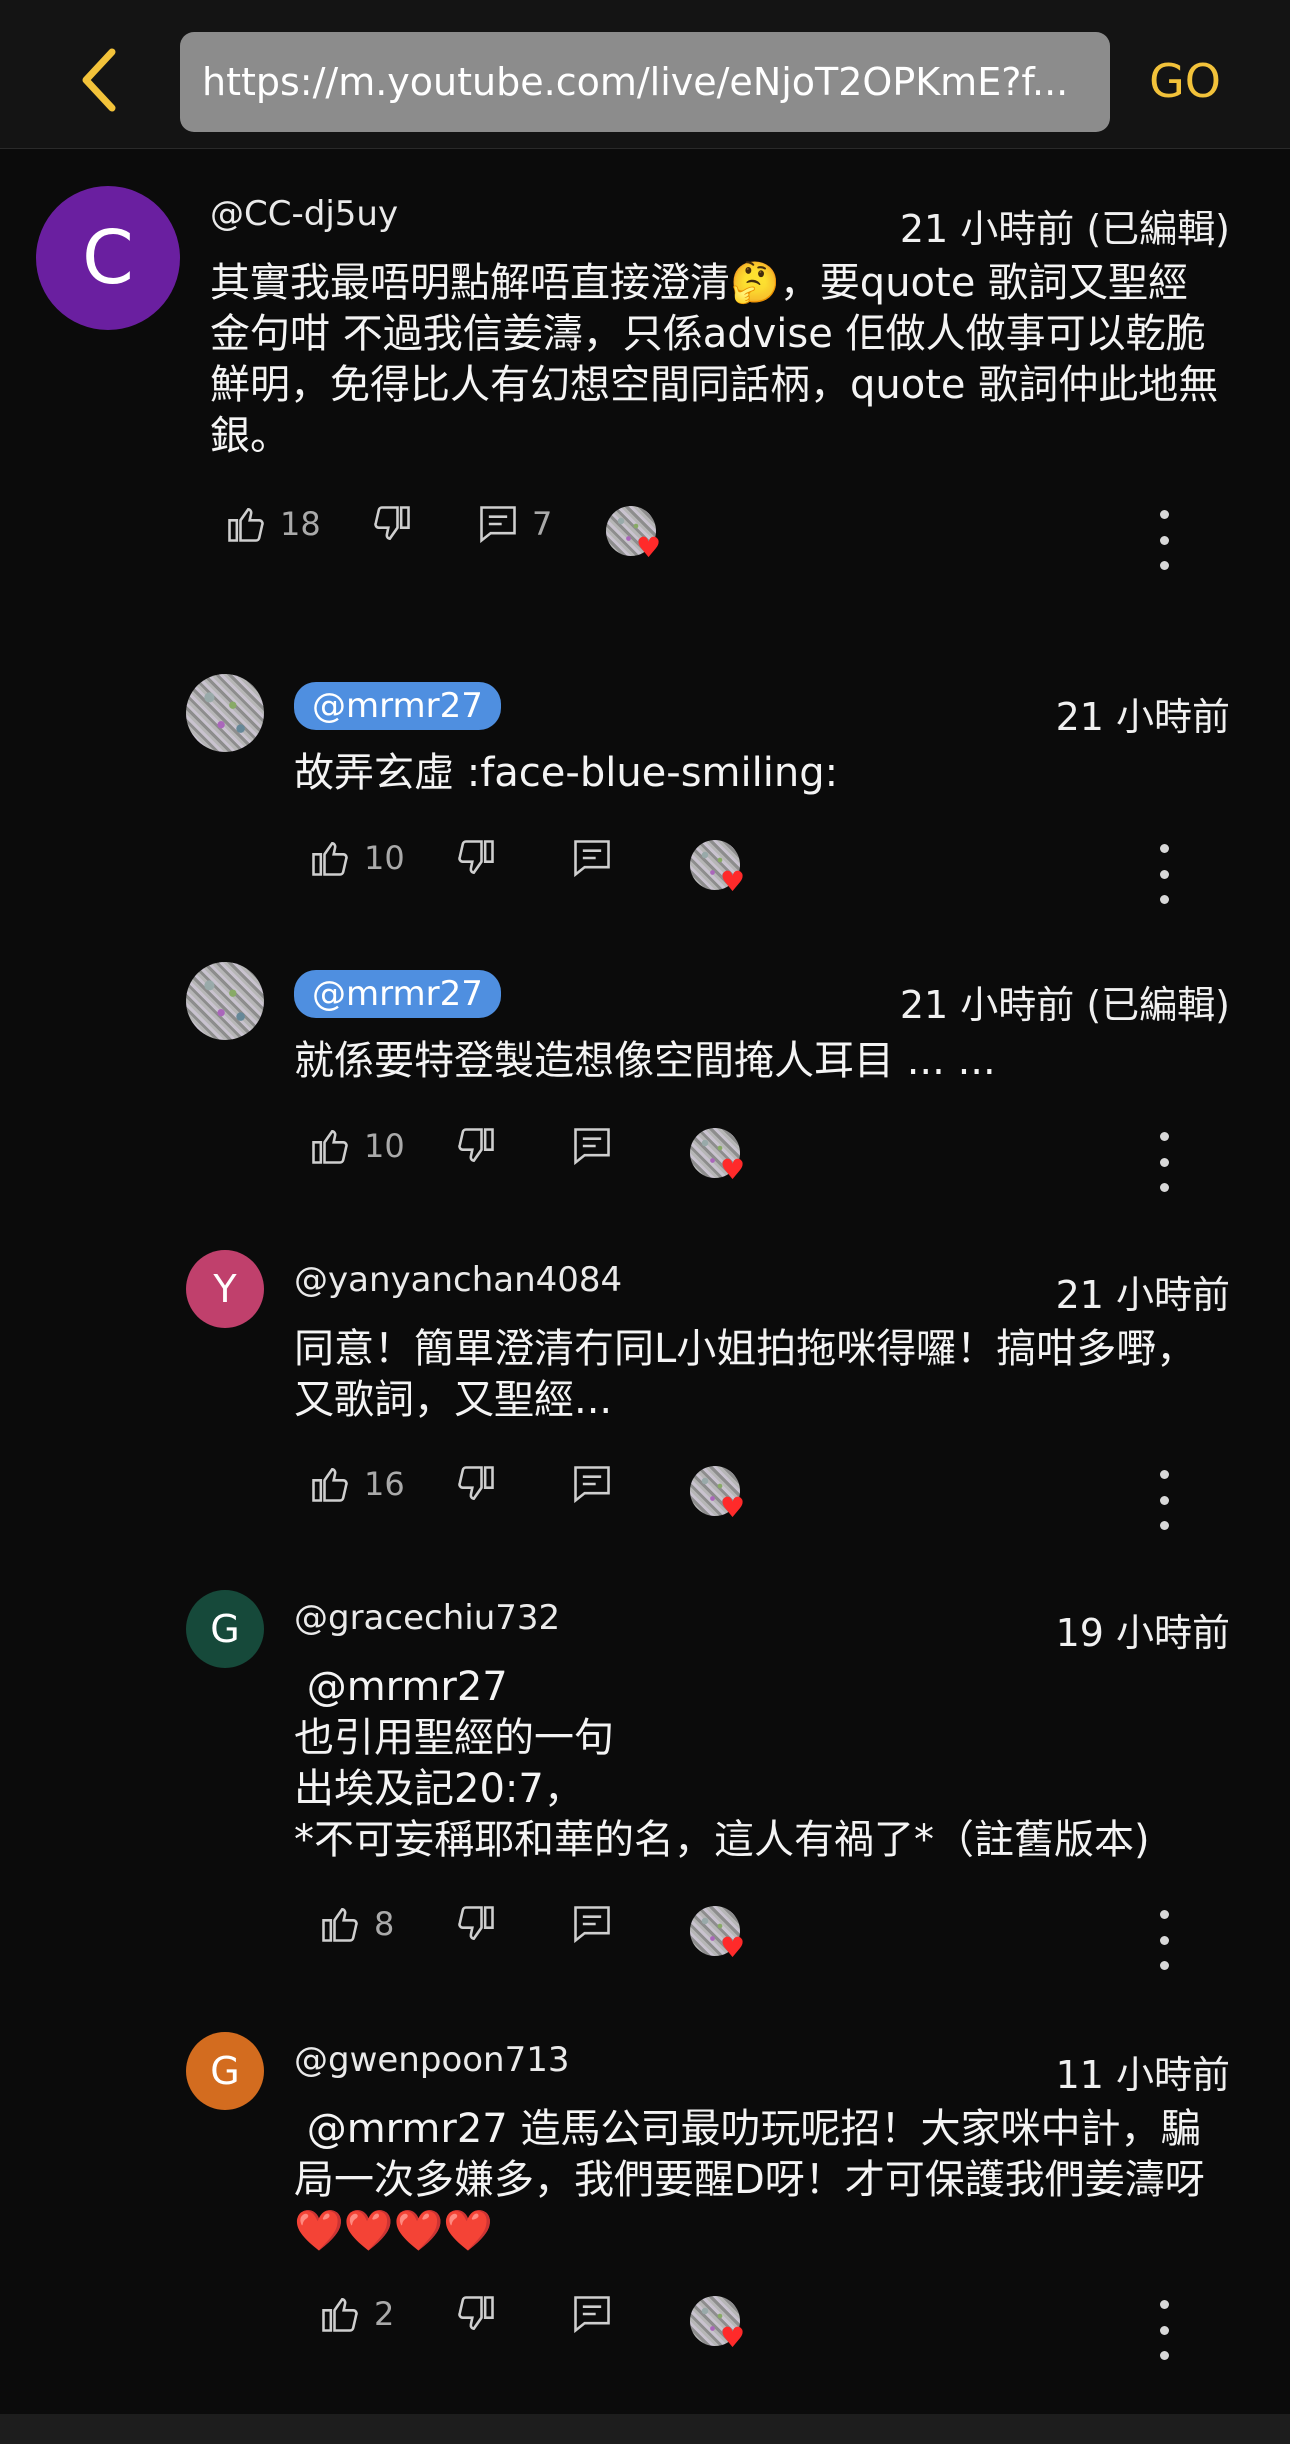 The width and height of the screenshot is (1290, 2444). What do you see at coordinates (1142, 2075) in the screenshot?
I see `comment-timestamp: 11 小時前` at bounding box center [1142, 2075].